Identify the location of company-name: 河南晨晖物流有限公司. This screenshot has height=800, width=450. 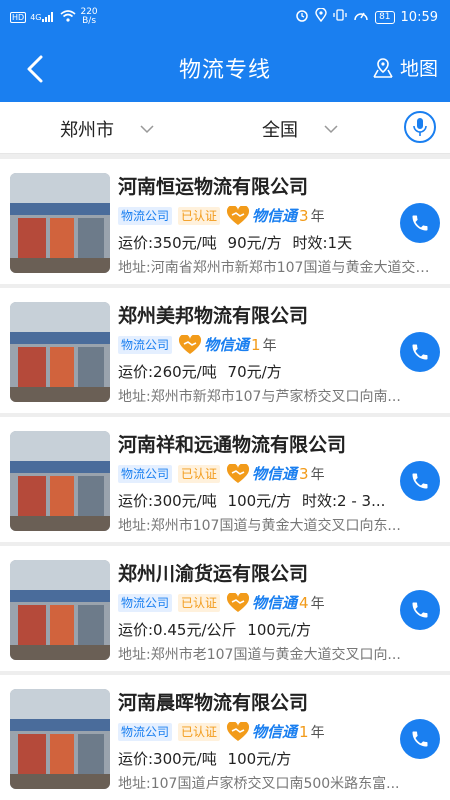
(213, 703).